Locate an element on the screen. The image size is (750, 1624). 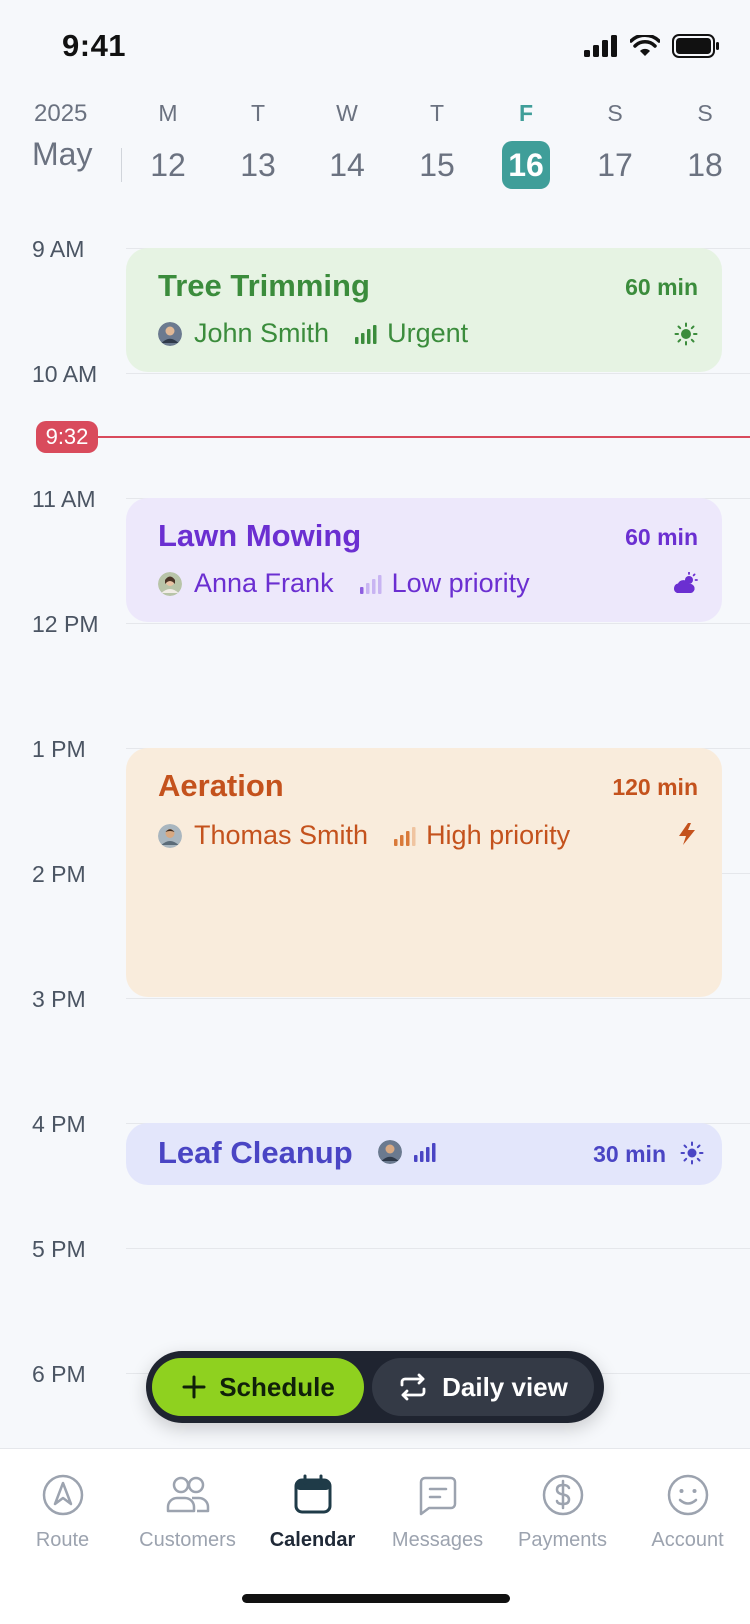
tab-label: Customers is located at coordinates (187, 1540).